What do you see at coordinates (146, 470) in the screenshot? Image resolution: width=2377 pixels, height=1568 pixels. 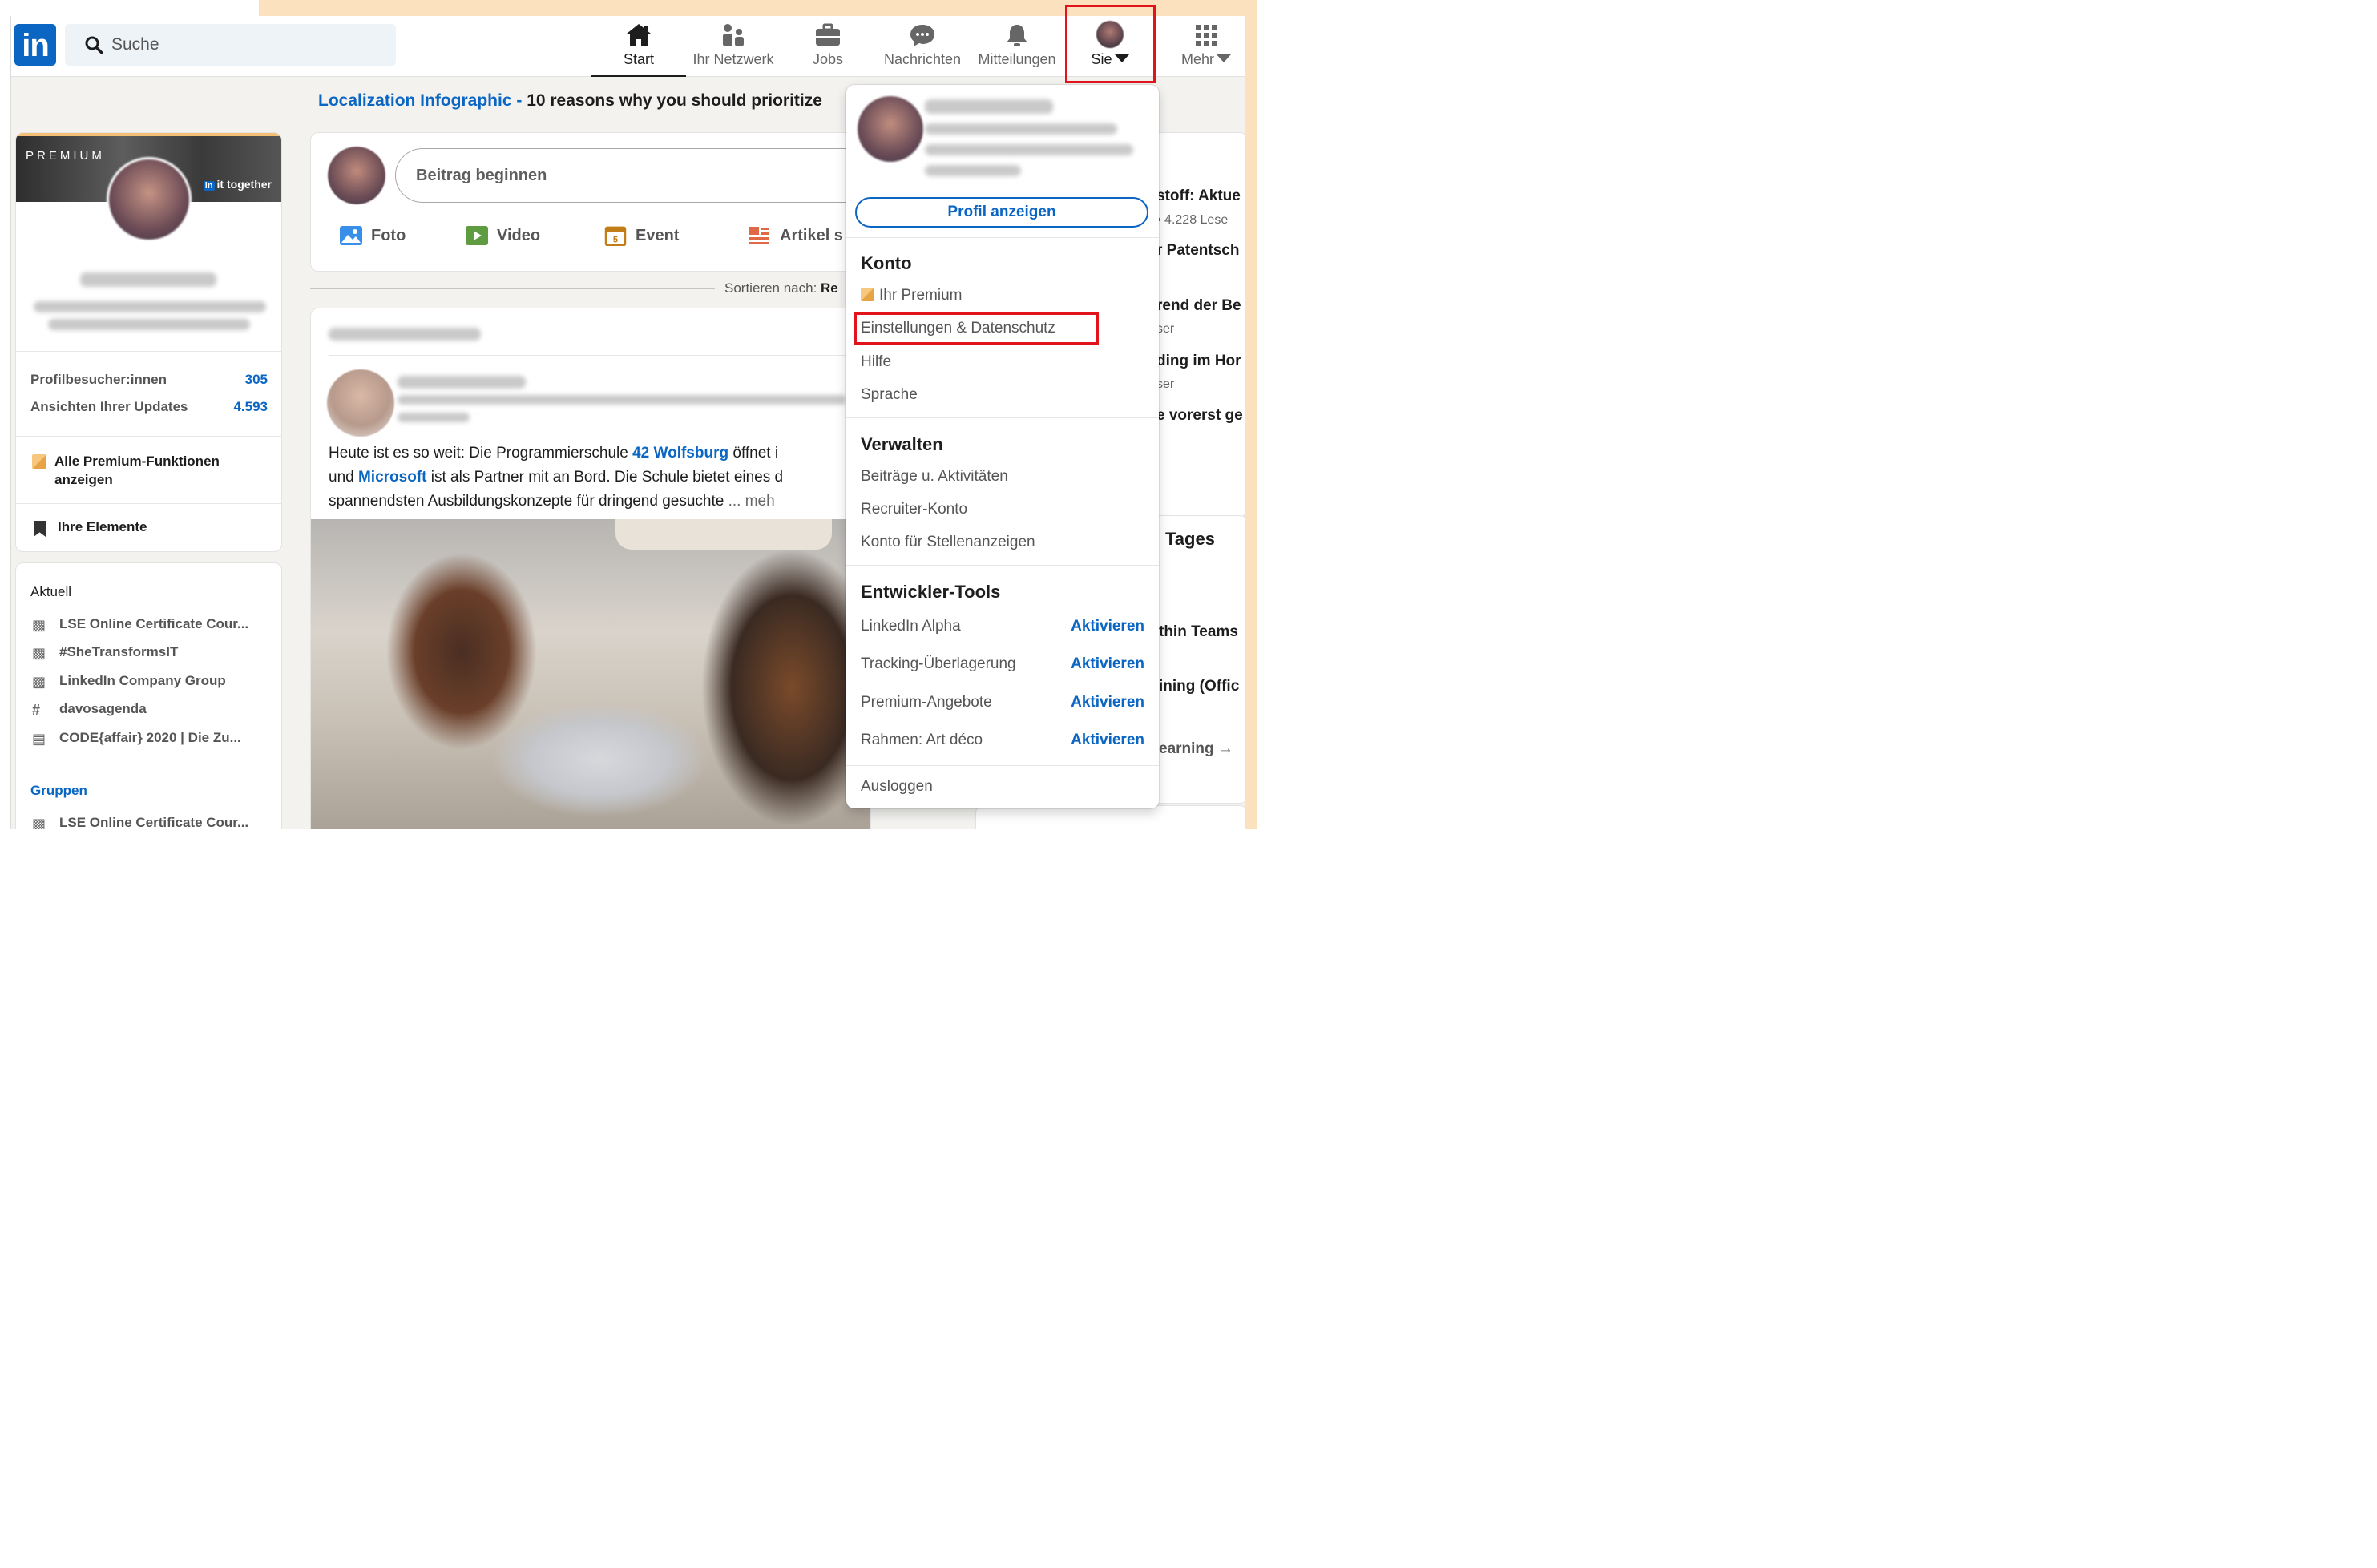 I see `premium-features-link: Alle Premium-Funktionen anzeigen` at bounding box center [146, 470].